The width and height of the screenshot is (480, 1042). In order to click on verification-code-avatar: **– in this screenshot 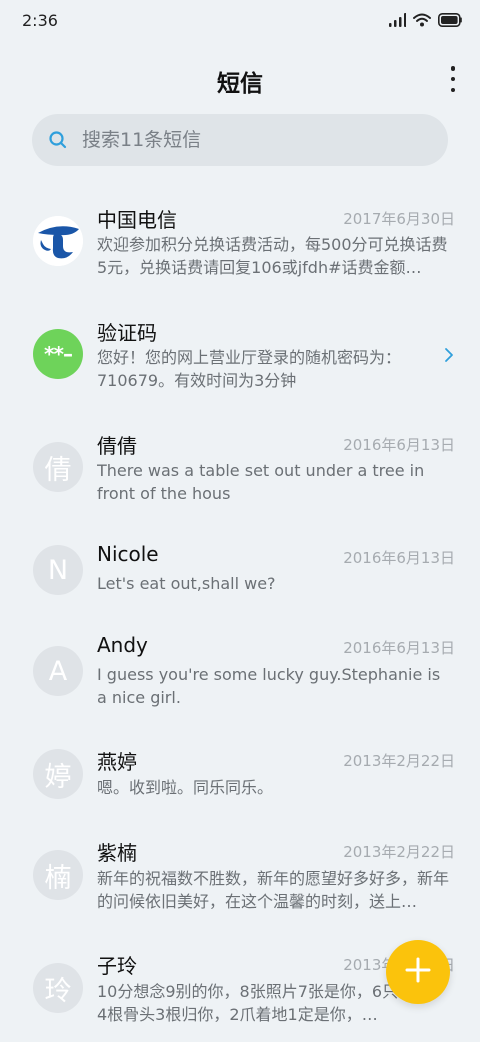, I will do `click(58, 354)`.